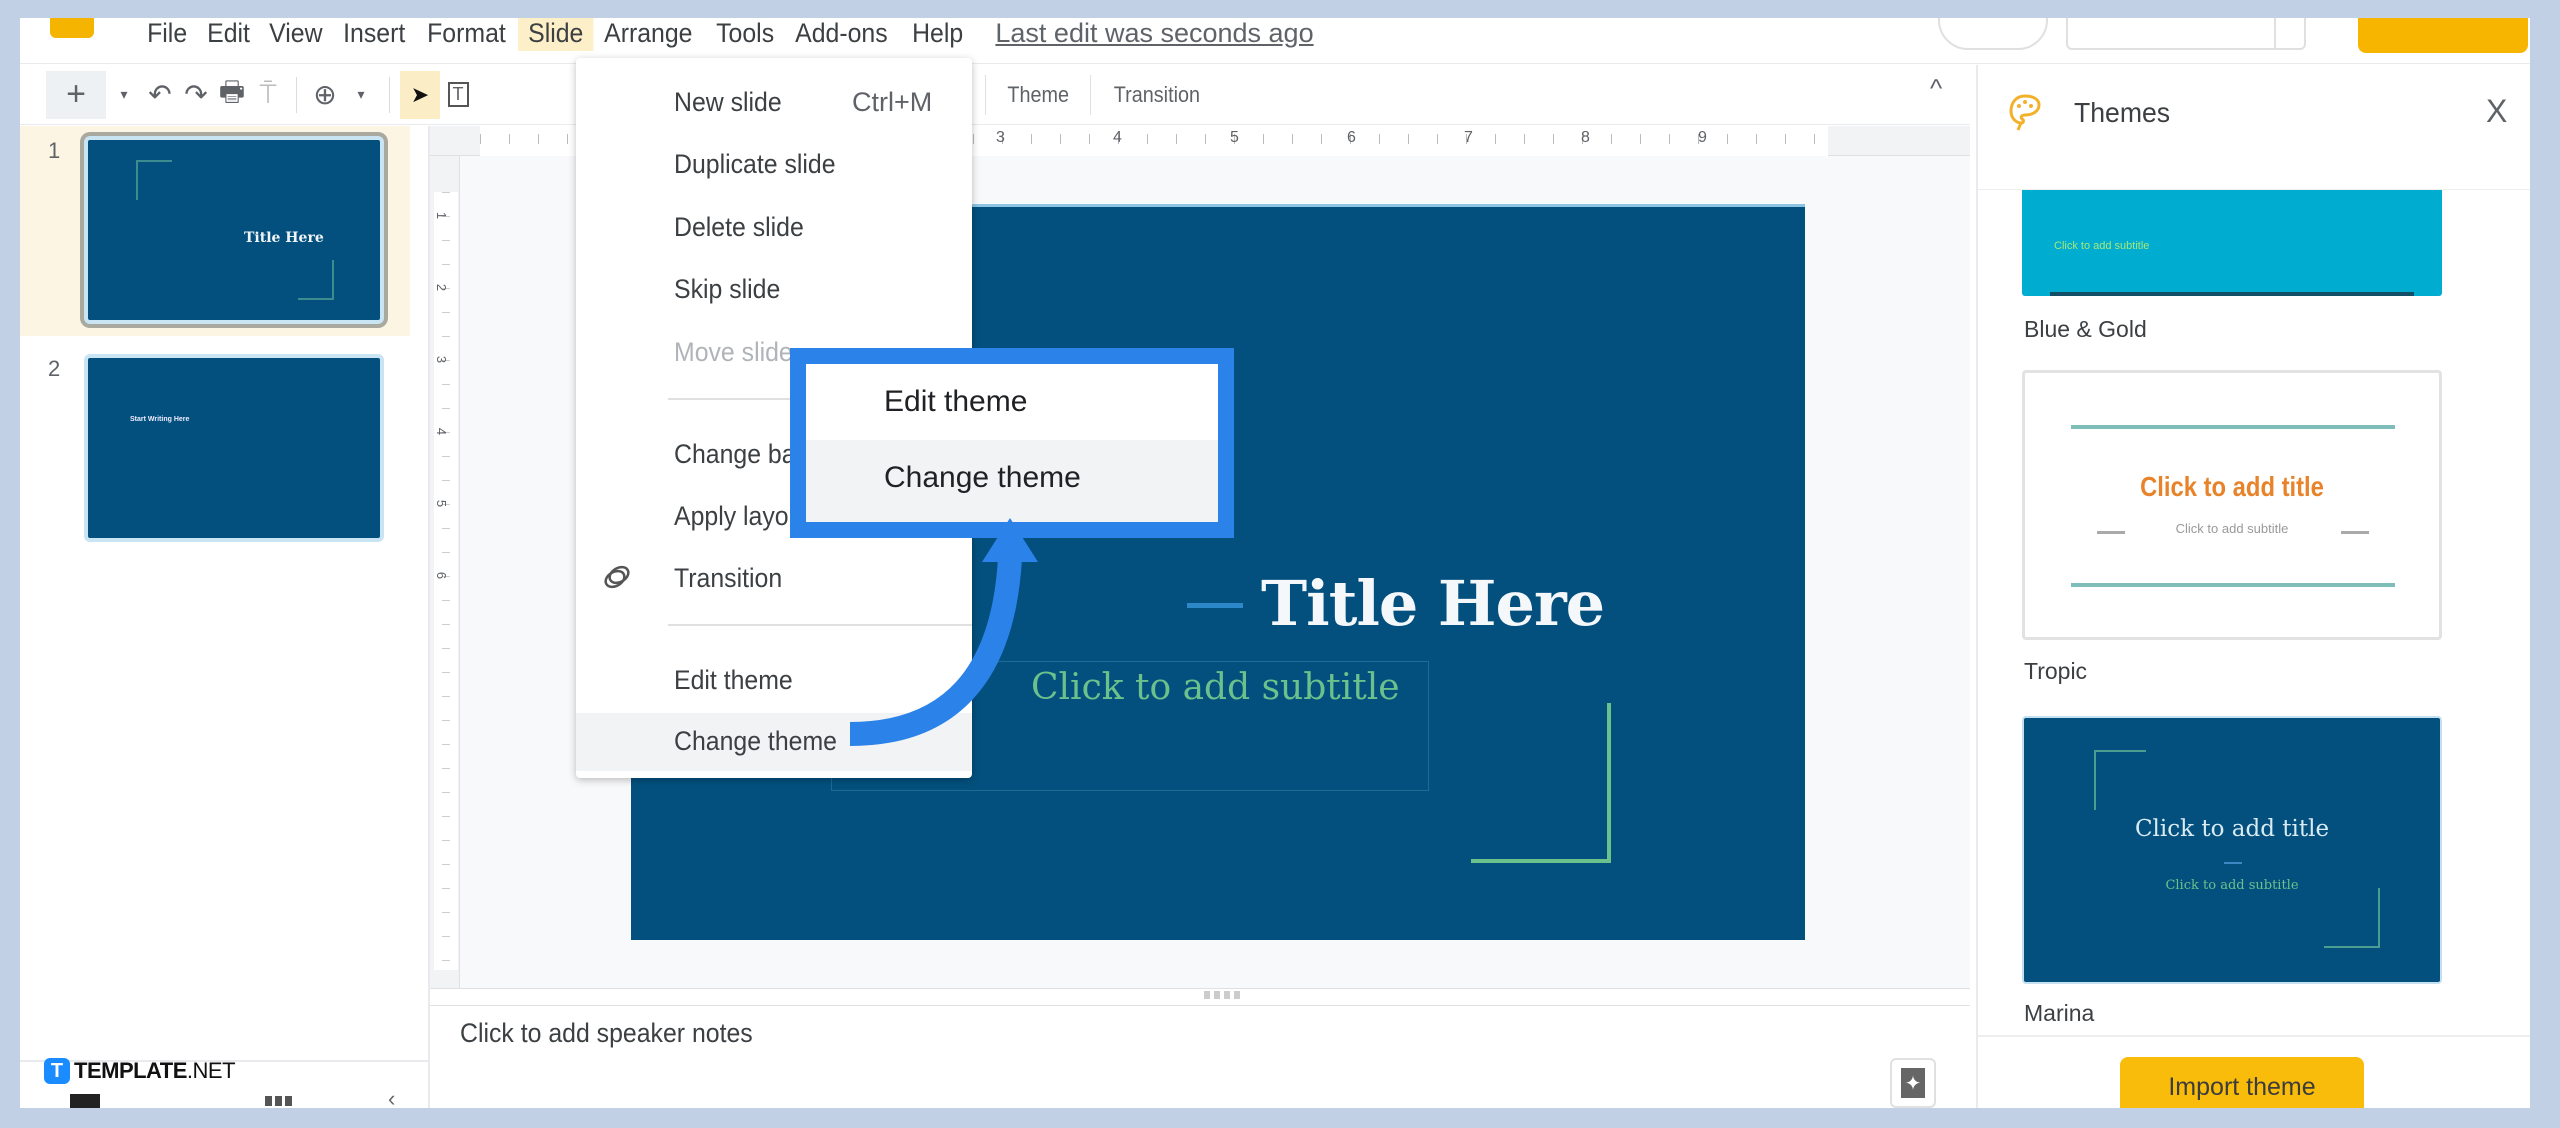  I want to click on notes-resize-bar, so click(1200, 997).